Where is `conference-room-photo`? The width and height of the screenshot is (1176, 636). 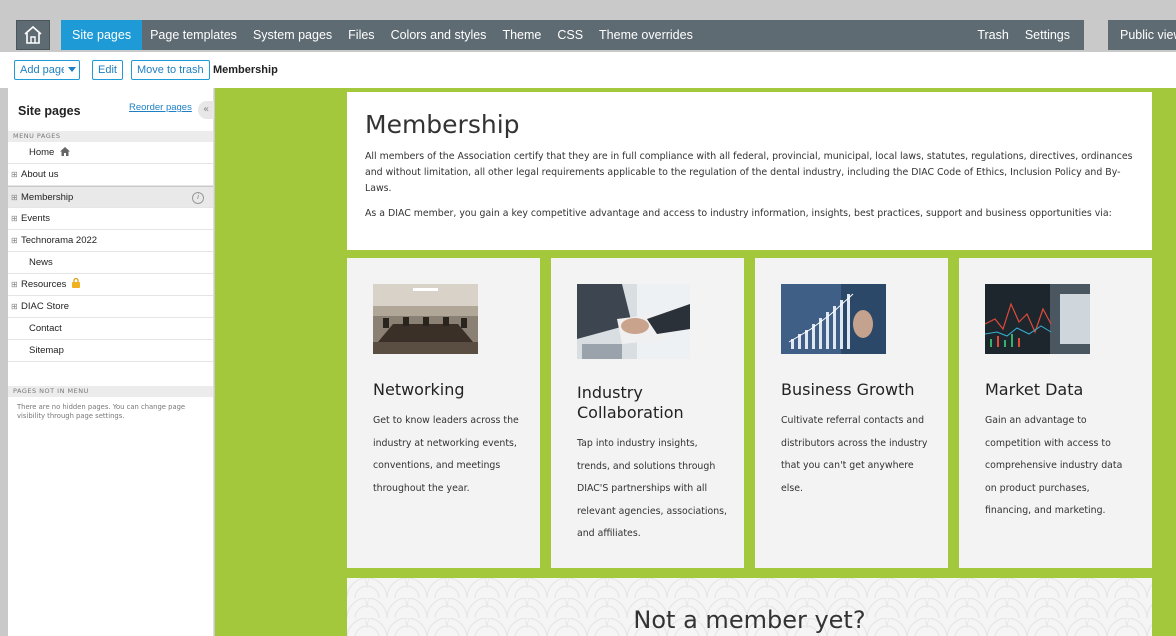
conference-room-photo is located at coordinates (425, 319).